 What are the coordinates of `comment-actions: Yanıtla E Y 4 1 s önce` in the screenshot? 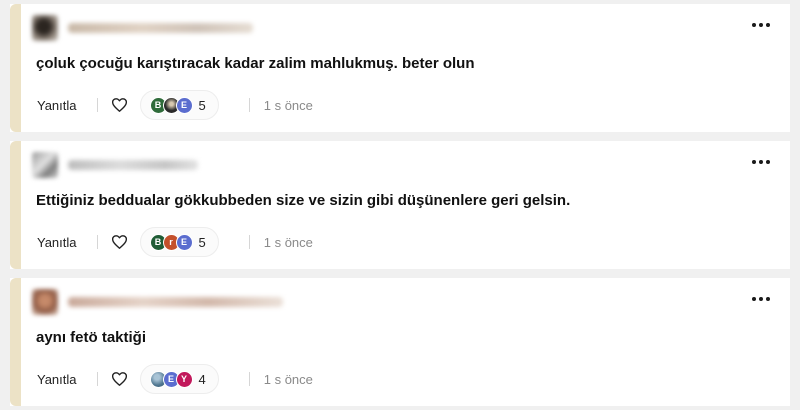 It's located at (175, 379).